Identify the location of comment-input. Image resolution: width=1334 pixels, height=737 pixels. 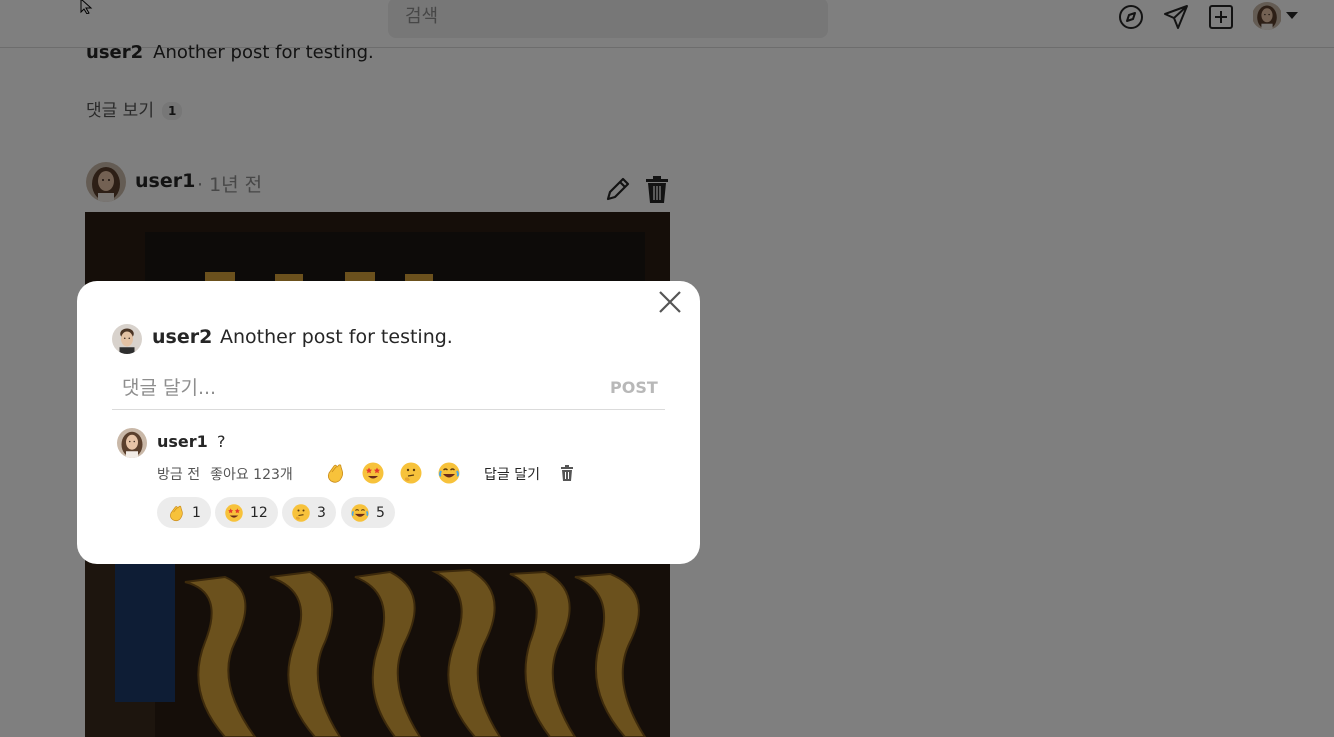
(372, 388).